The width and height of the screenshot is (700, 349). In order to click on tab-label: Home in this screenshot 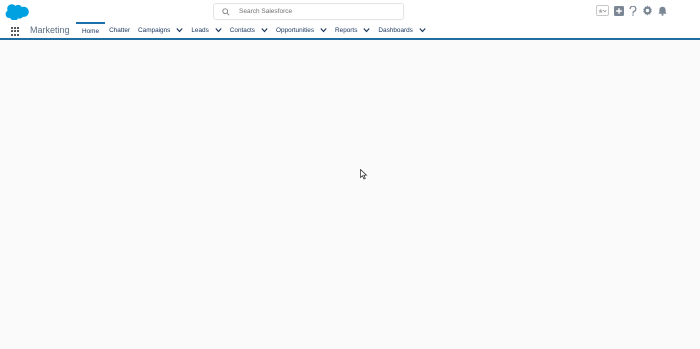, I will do `click(91, 31)`.